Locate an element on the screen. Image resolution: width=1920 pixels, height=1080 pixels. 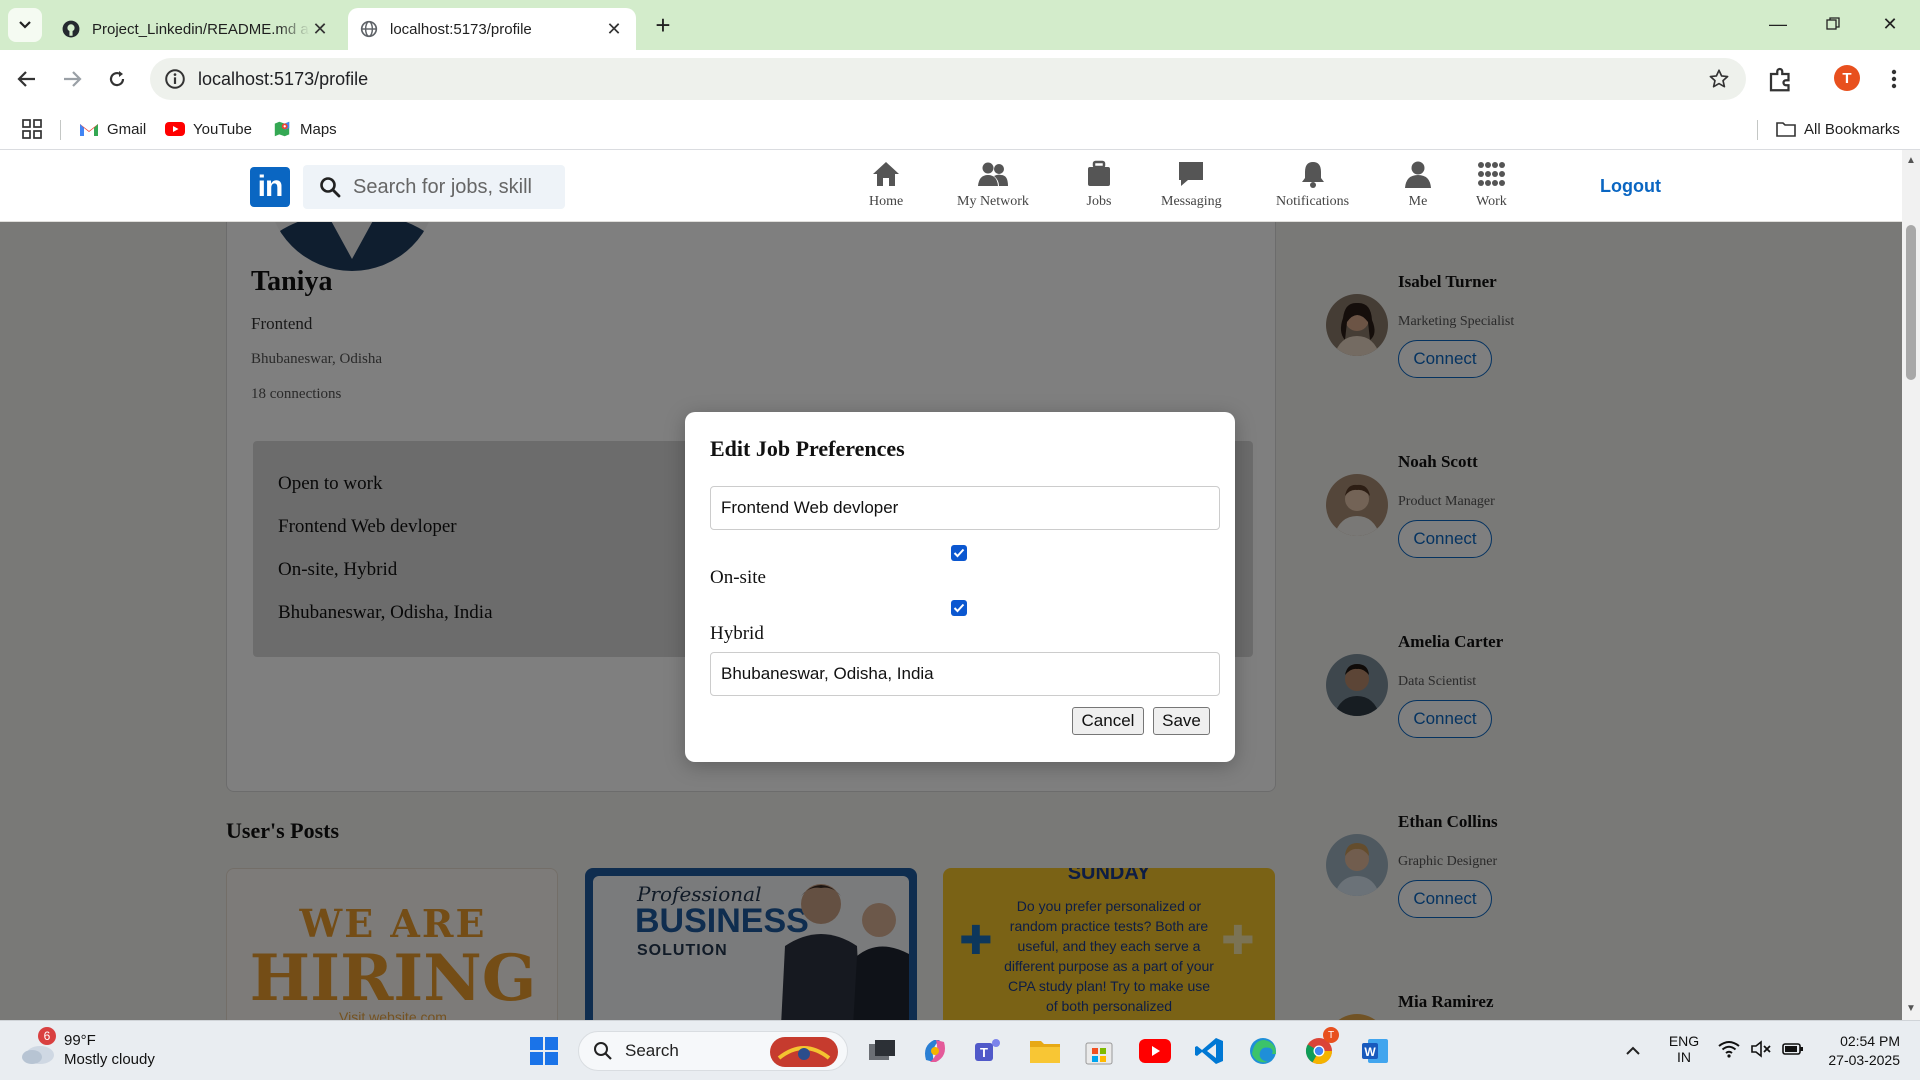
bookmark-label: YouTube is located at coordinates (222, 129).